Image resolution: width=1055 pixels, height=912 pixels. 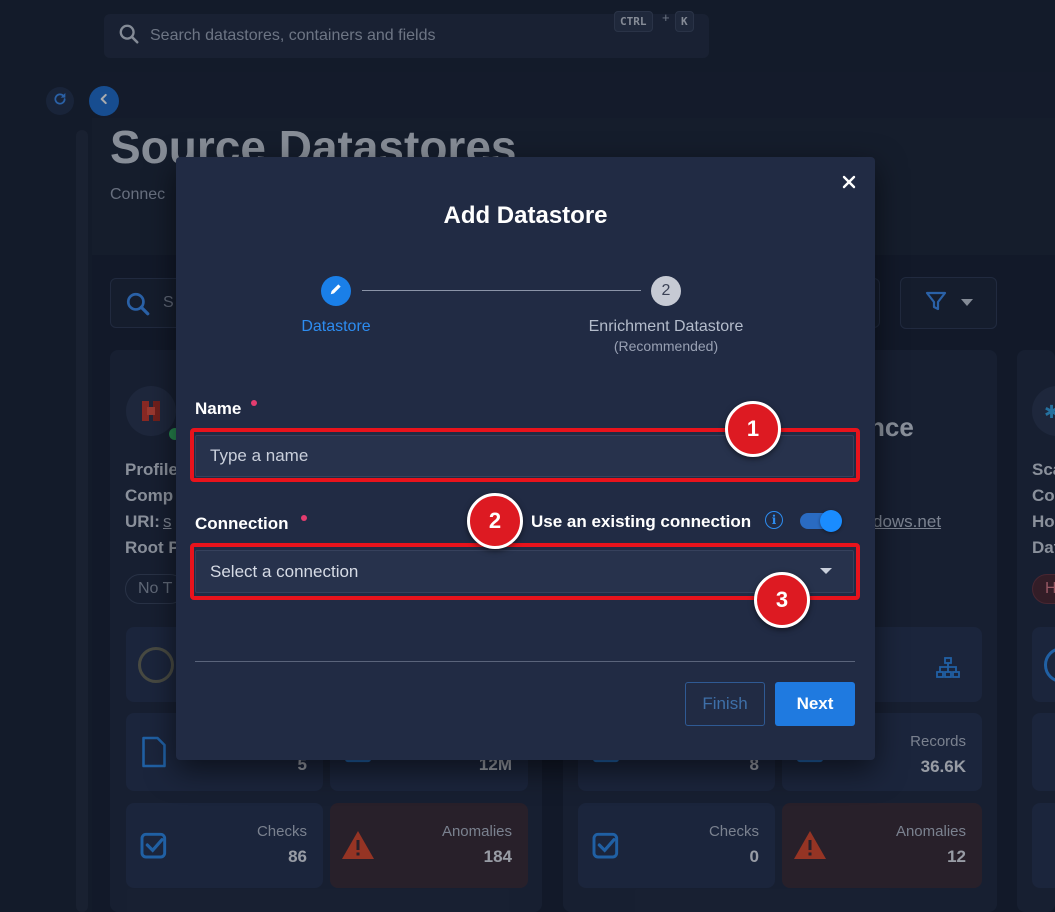 I want to click on close-icon, so click(x=849, y=184).